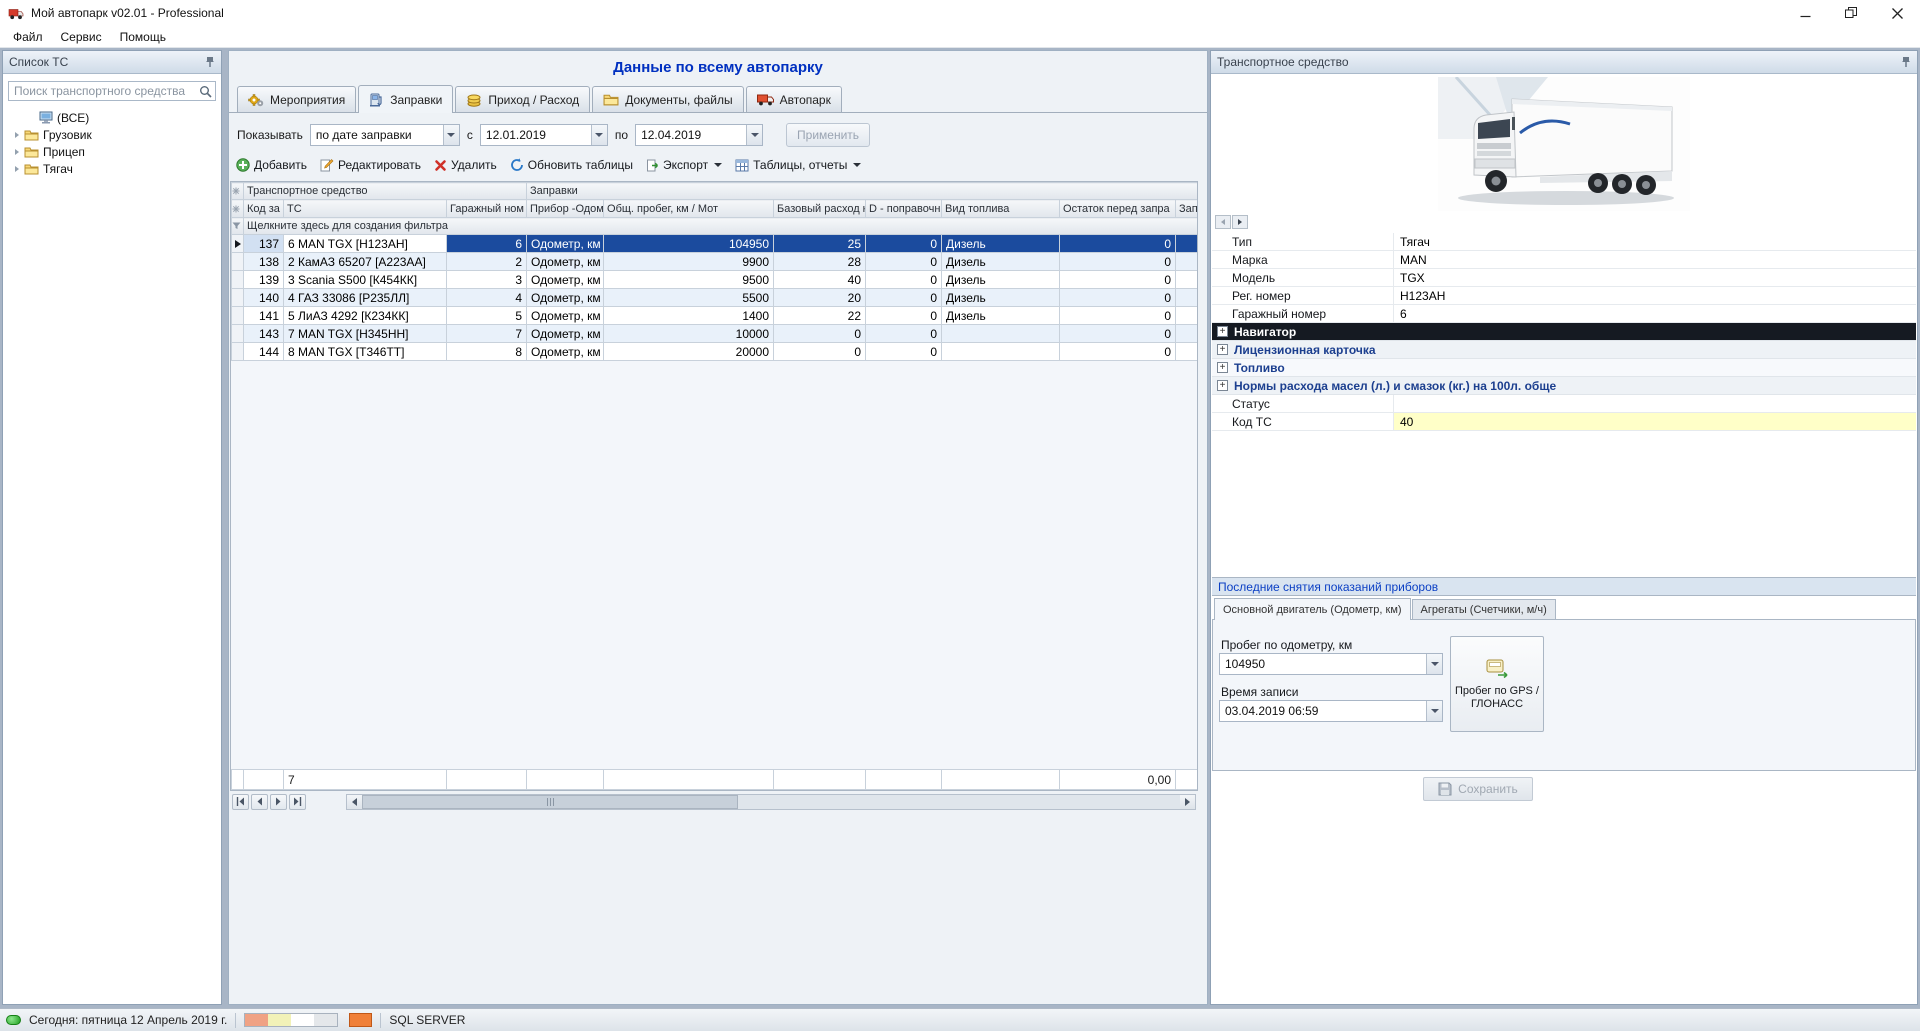 The image size is (1920, 1031). Describe the element at coordinates (828, 135) in the screenshot. I see `apply-button: Применить` at that location.